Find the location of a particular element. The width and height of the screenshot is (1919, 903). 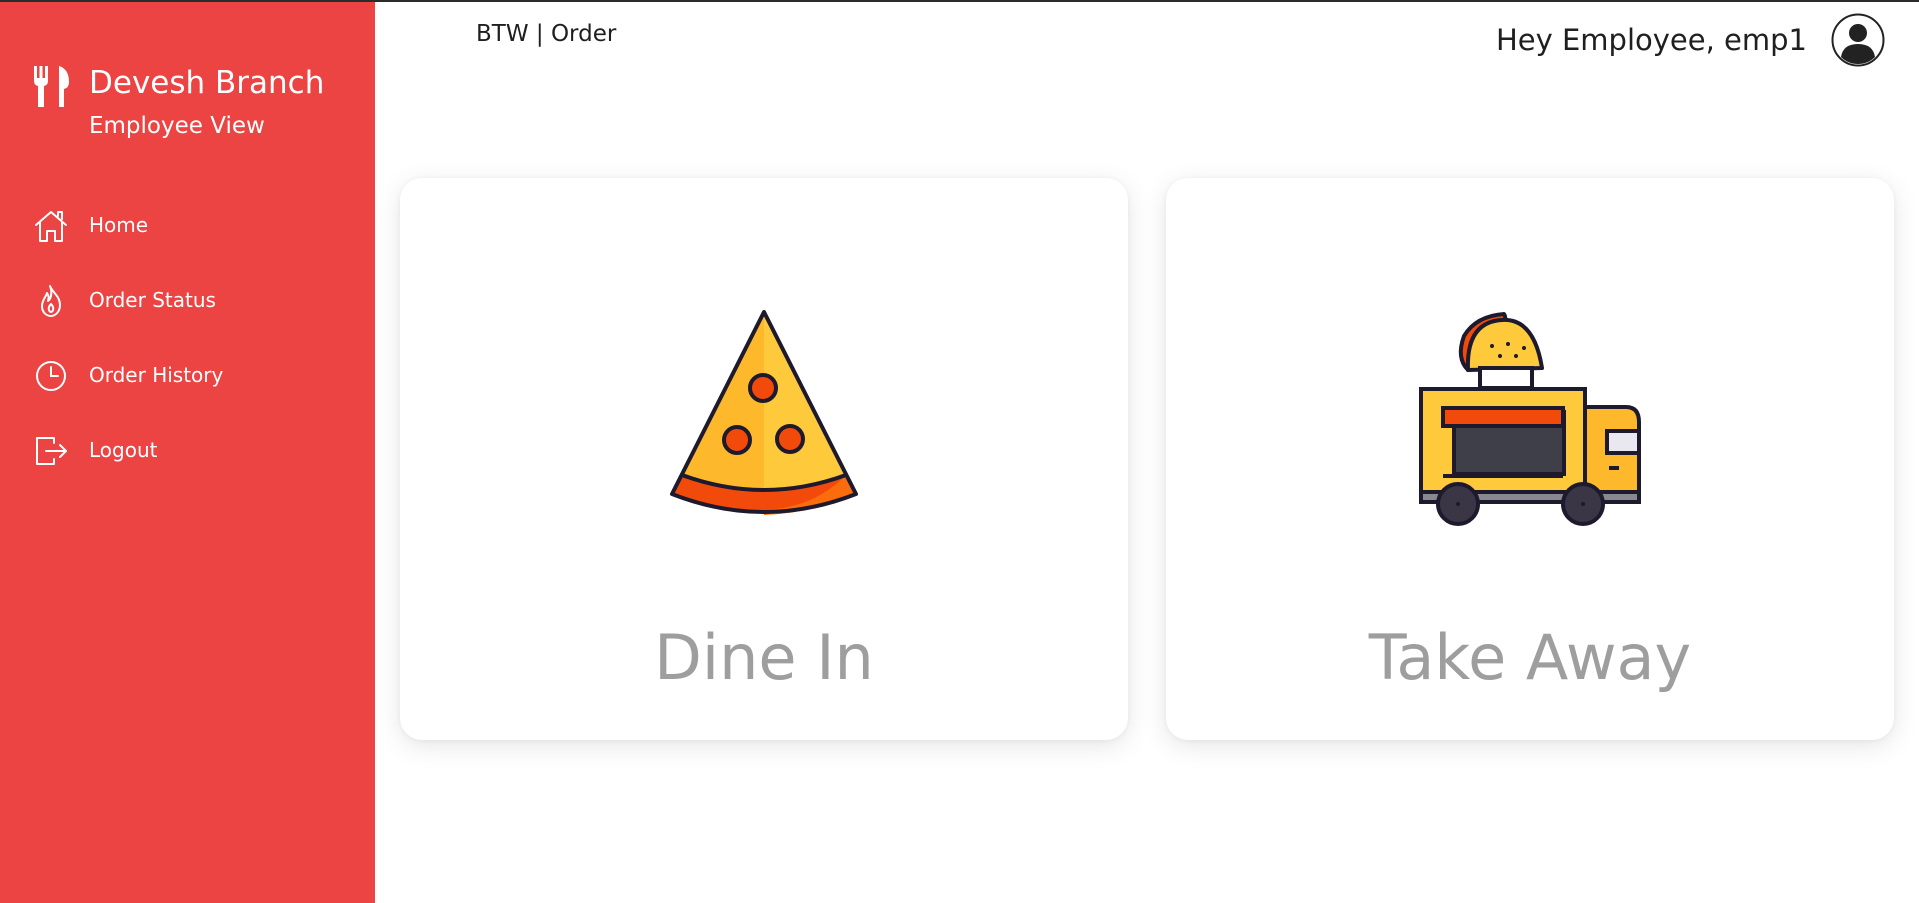

sidebar-item-label: Logout is located at coordinates (123, 450).